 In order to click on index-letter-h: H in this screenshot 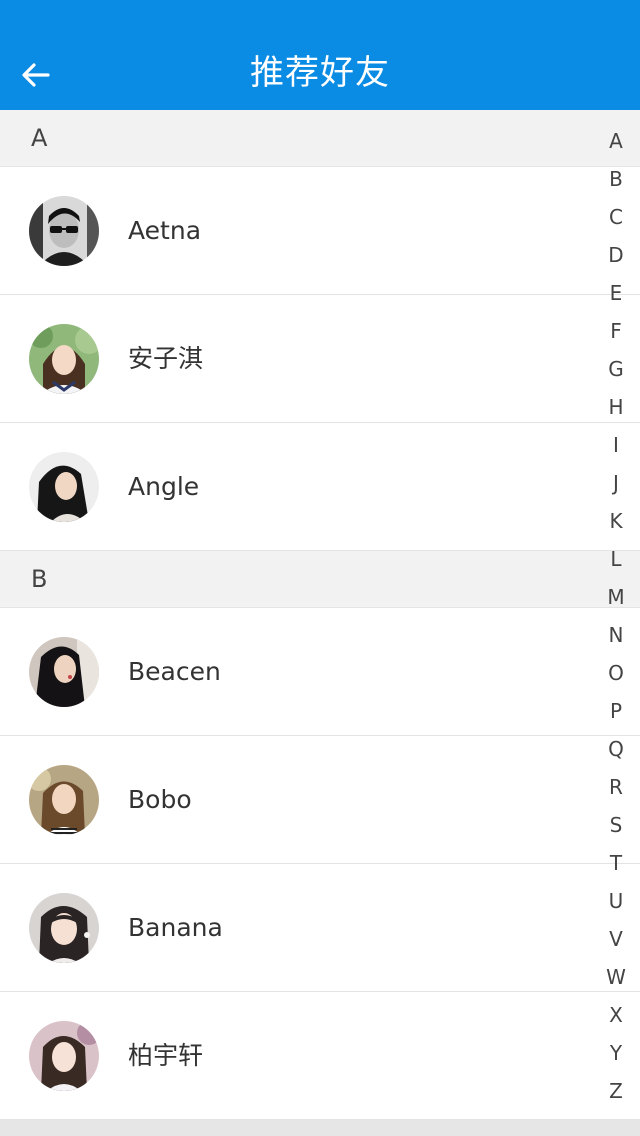, I will do `click(616, 407)`.